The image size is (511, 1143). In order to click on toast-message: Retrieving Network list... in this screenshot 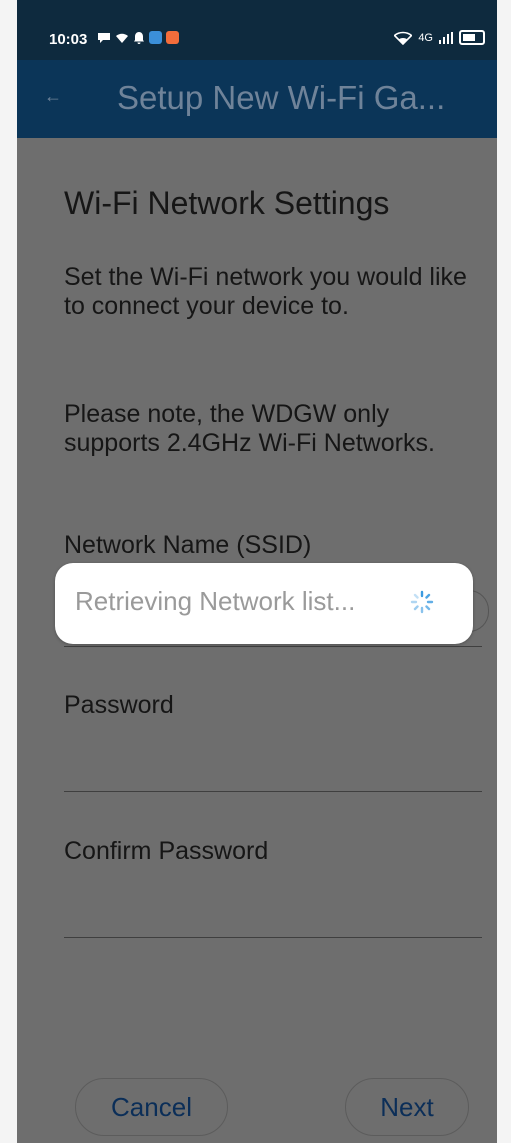, I will do `click(215, 601)`.